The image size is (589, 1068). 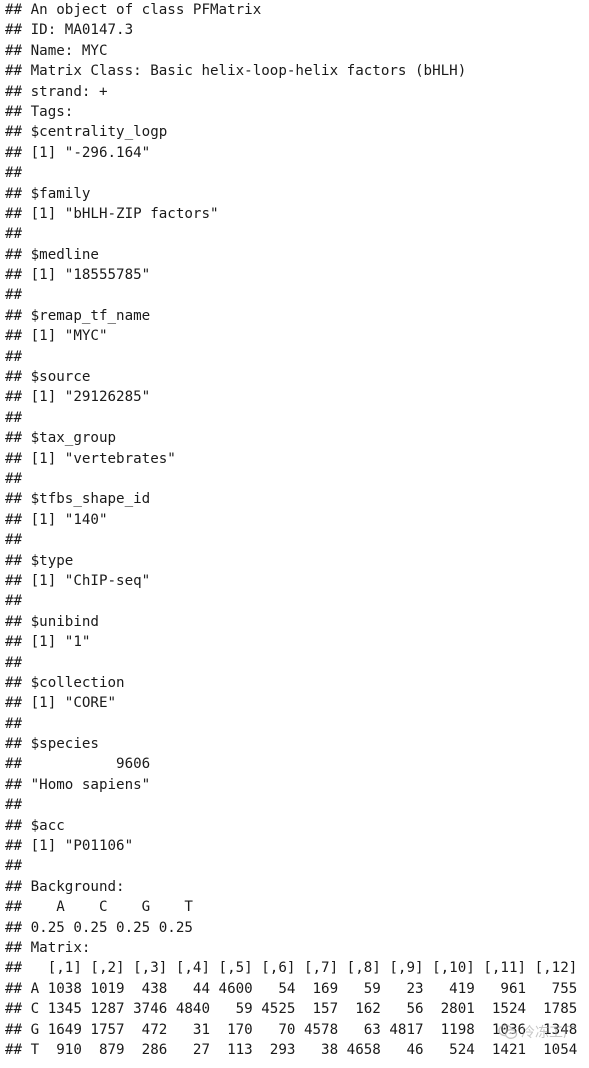 What do you see at coordinates (90, 458) in the screenshot?
I see `console-line: ## [1] "vertebrates"` at bounding box center [90, 458].